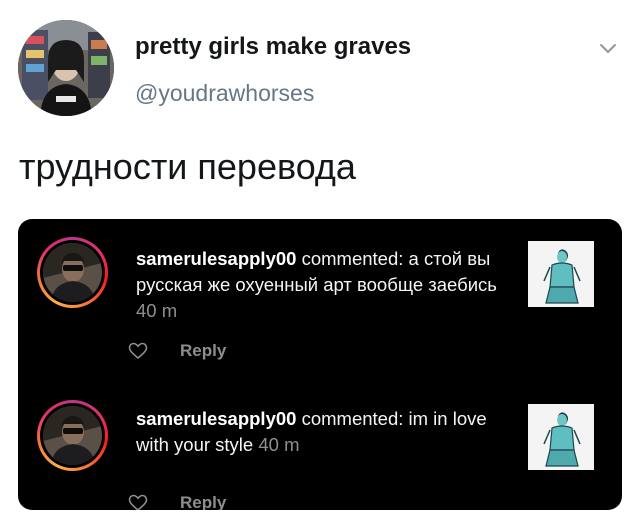 The height and width of the screenshot is (530, 640). I want to click on profile-photo, so click(66, 68).